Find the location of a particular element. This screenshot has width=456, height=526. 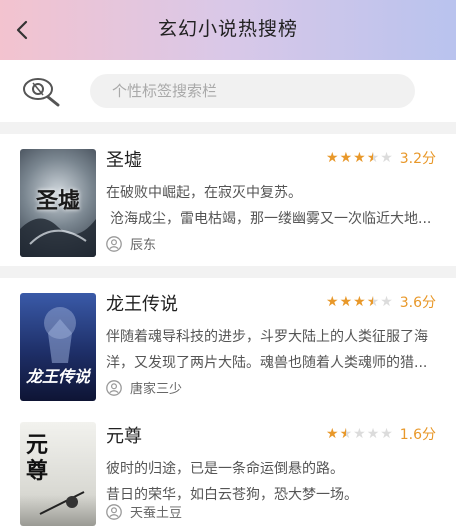

book-title: 龙王传说 is located at coordinates (142, 304).